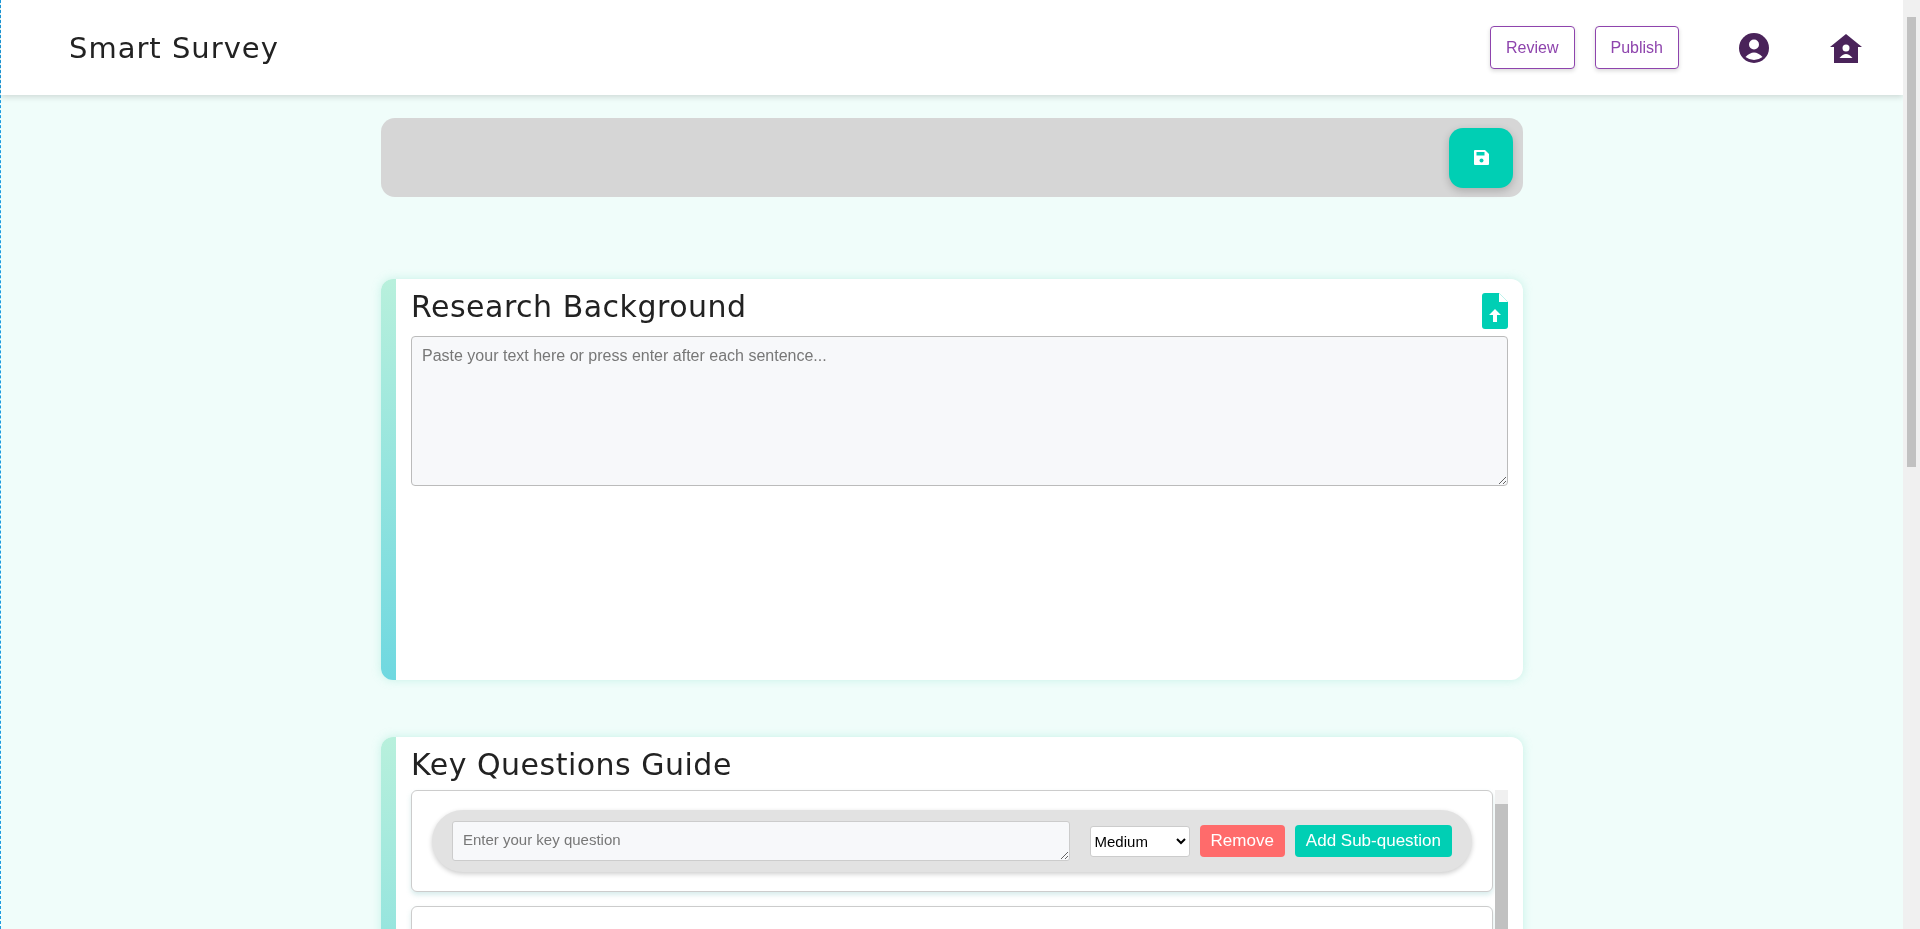  I want to click on priority-select: Medium, so click(1139, 841).